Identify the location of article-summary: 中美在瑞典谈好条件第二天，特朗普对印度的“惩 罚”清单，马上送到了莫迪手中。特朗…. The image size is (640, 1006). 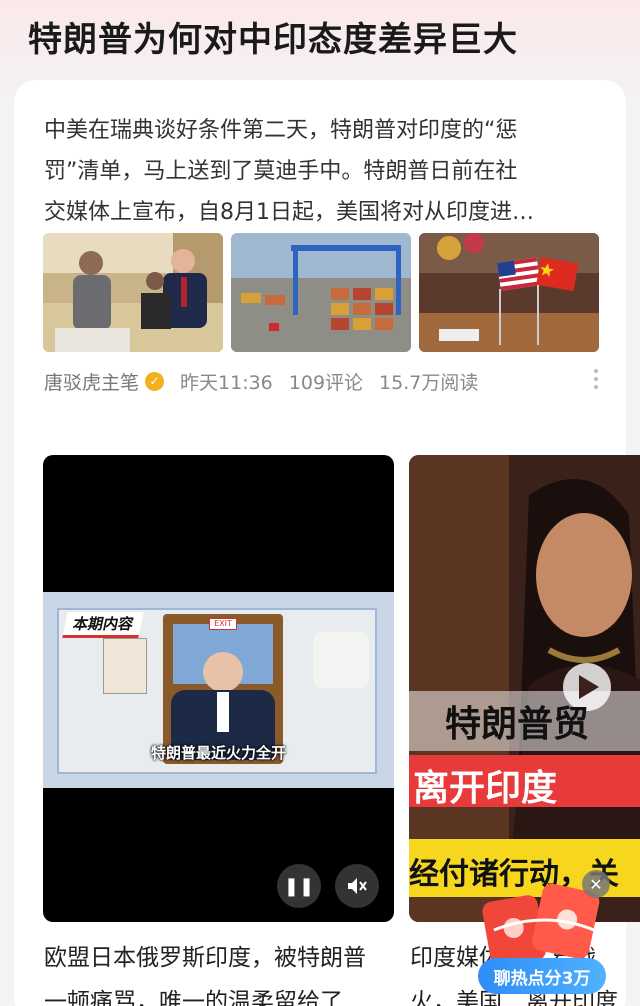
(322, 171).